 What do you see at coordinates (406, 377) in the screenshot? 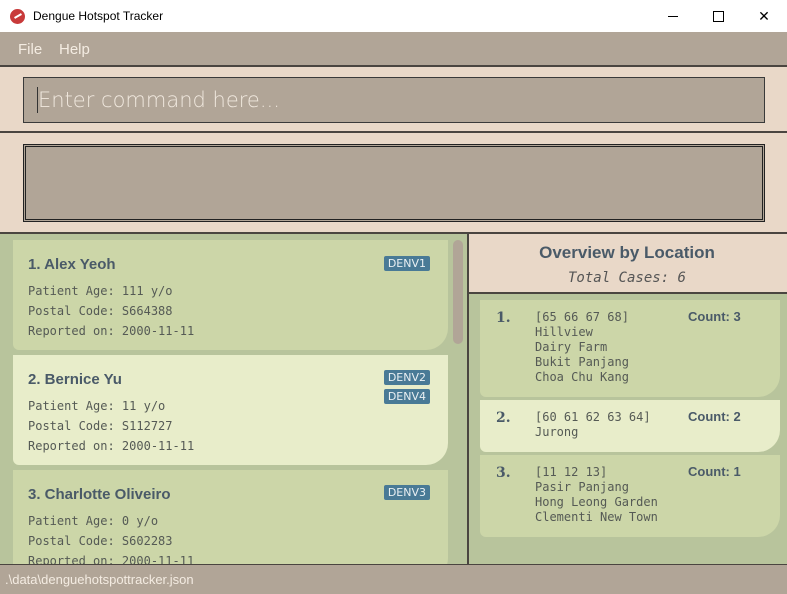
I see `strain-tag: DENV2` at bounding box center [406, 377].